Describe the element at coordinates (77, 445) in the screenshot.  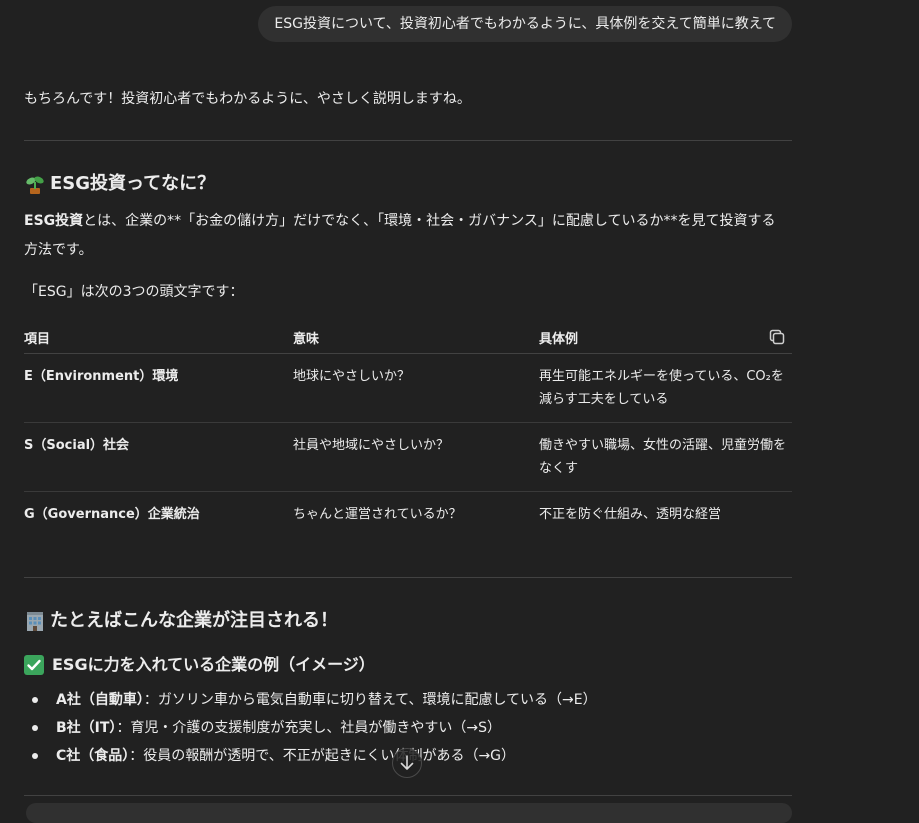
I see `cell-item: S（Social）社会` at that location.